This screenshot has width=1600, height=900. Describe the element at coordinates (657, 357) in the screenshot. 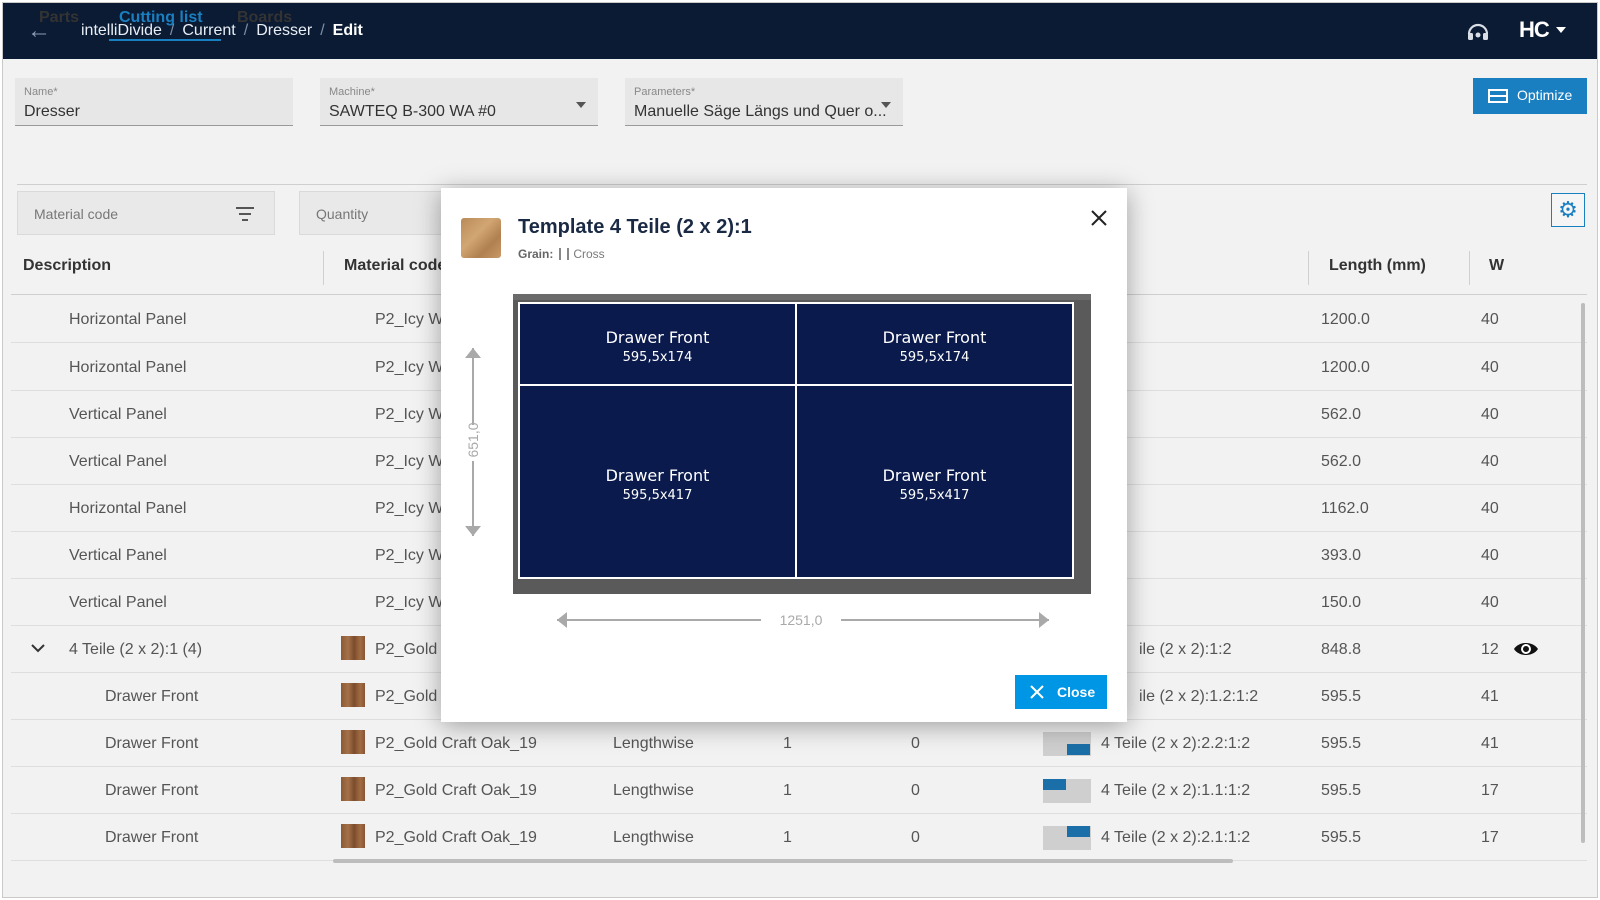

I see `part-dimensions: 595,5x174` at that location.